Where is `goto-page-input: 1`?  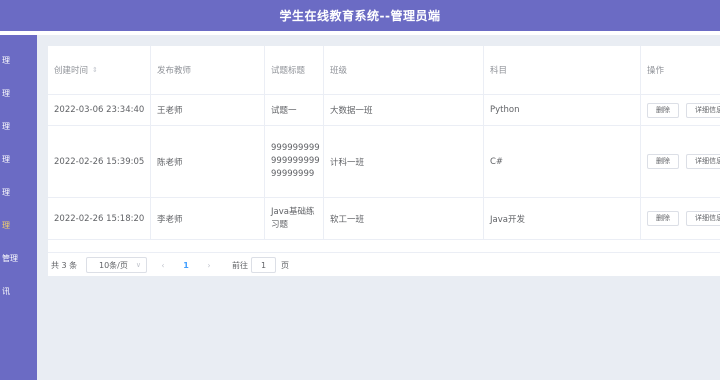 goto-page-input: 1 is located at coordinates (263, 265).